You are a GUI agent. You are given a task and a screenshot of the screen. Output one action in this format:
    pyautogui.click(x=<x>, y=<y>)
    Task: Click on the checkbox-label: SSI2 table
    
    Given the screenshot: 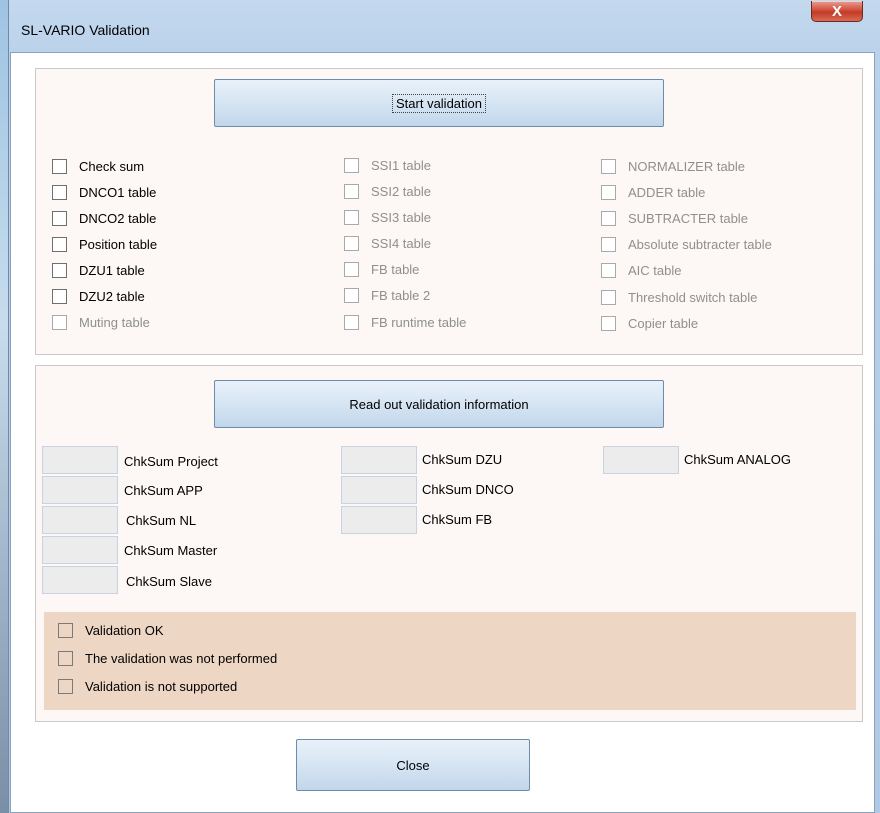 What is the action you would take?
    pyautogui.click(x=401, y=191)
    